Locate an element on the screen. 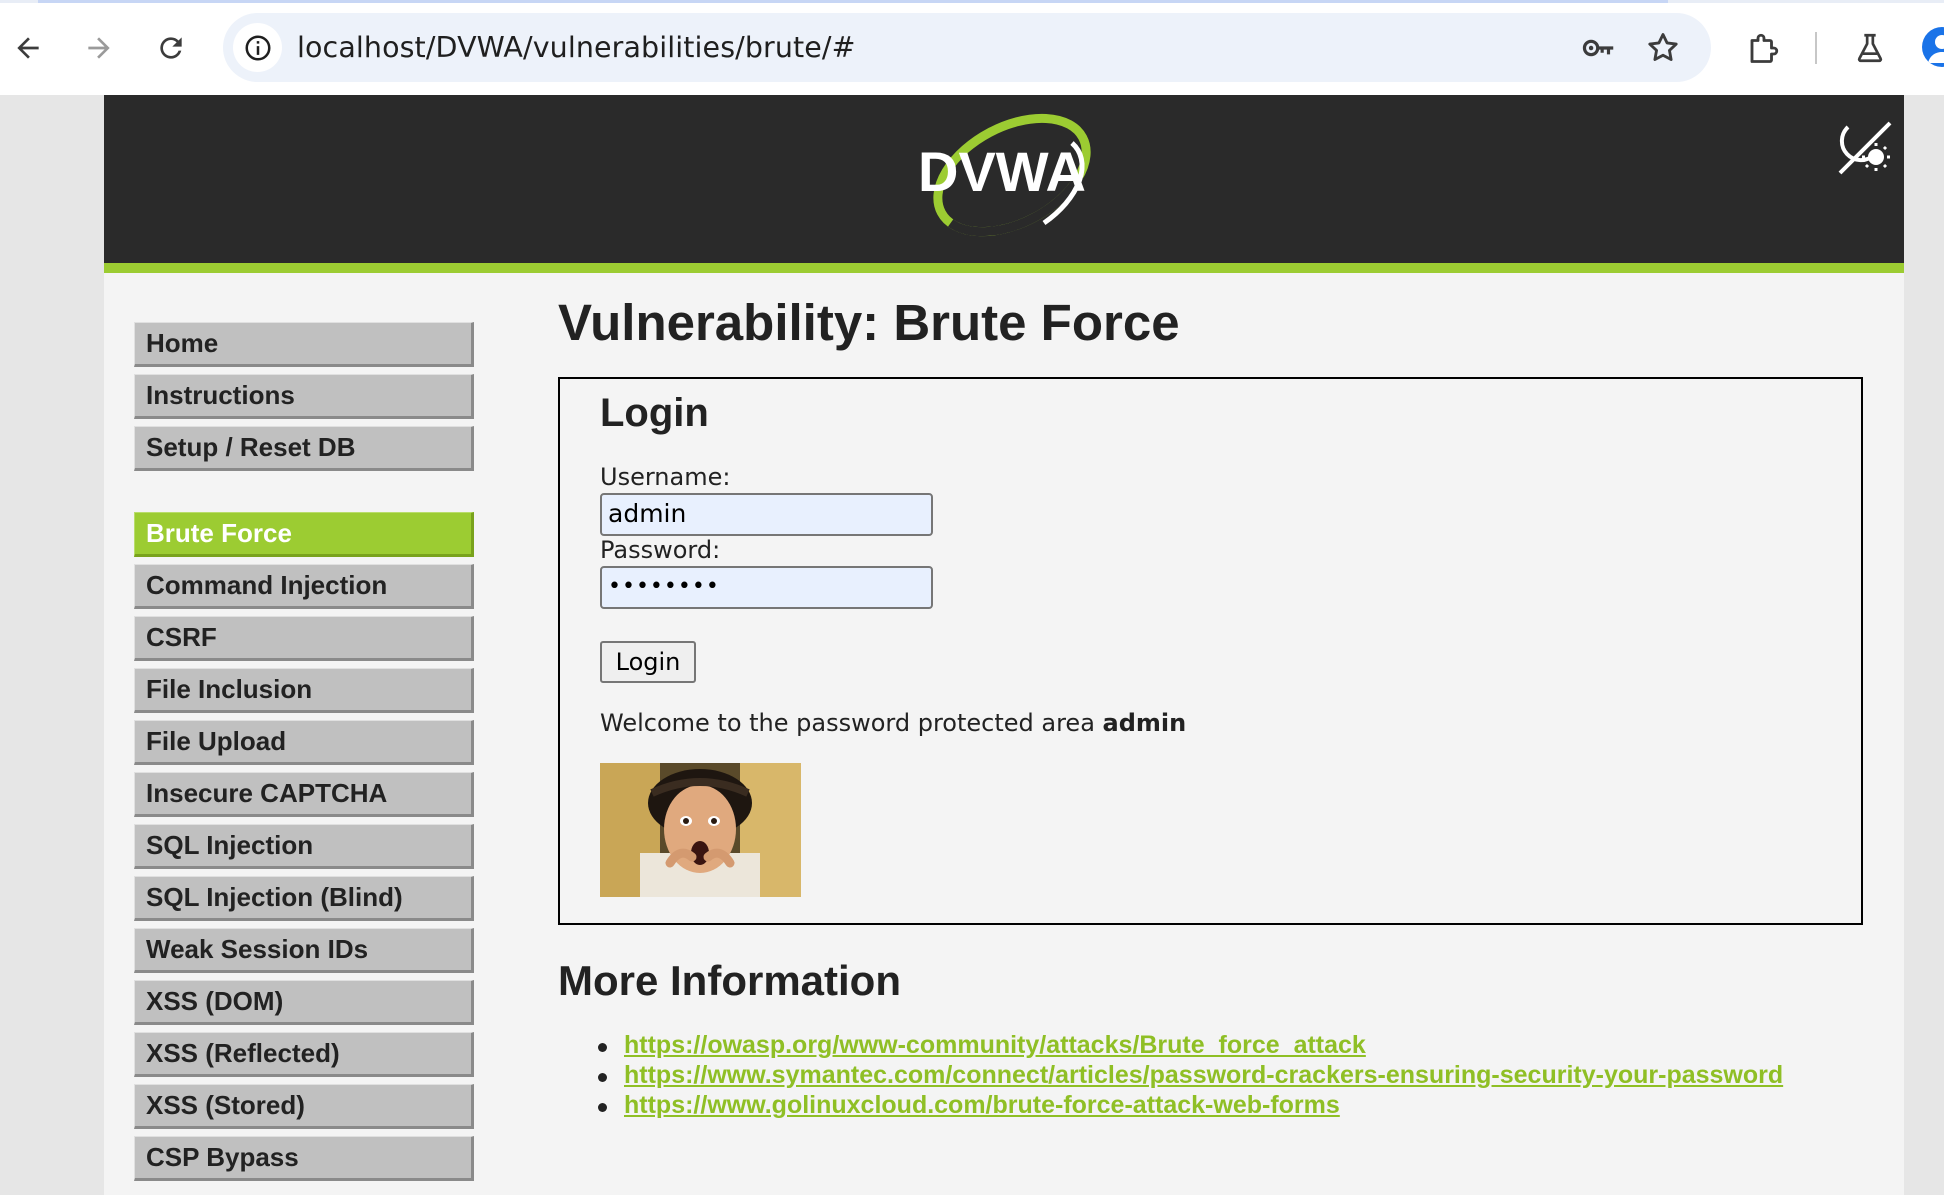 The width and height of the screenshot is (1944, 1195). sidebar-item-command-injection: Command Injection is located at coordinates (304, 586).